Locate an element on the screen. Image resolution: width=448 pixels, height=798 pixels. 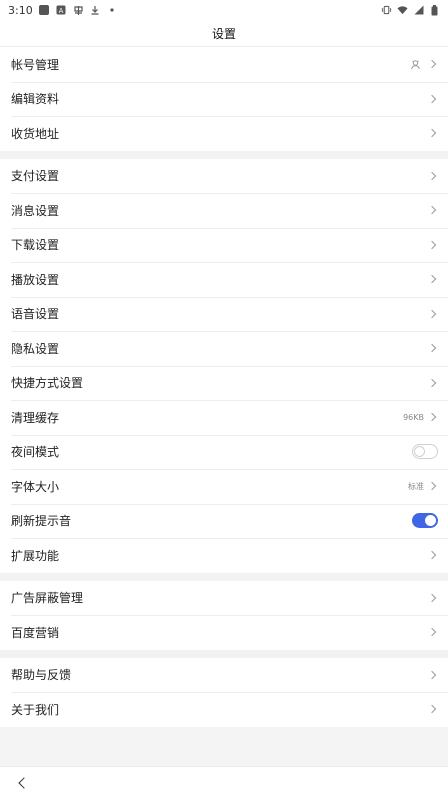
settings-item-account-management: 帐号管理 is located at coordinates (224, 64).